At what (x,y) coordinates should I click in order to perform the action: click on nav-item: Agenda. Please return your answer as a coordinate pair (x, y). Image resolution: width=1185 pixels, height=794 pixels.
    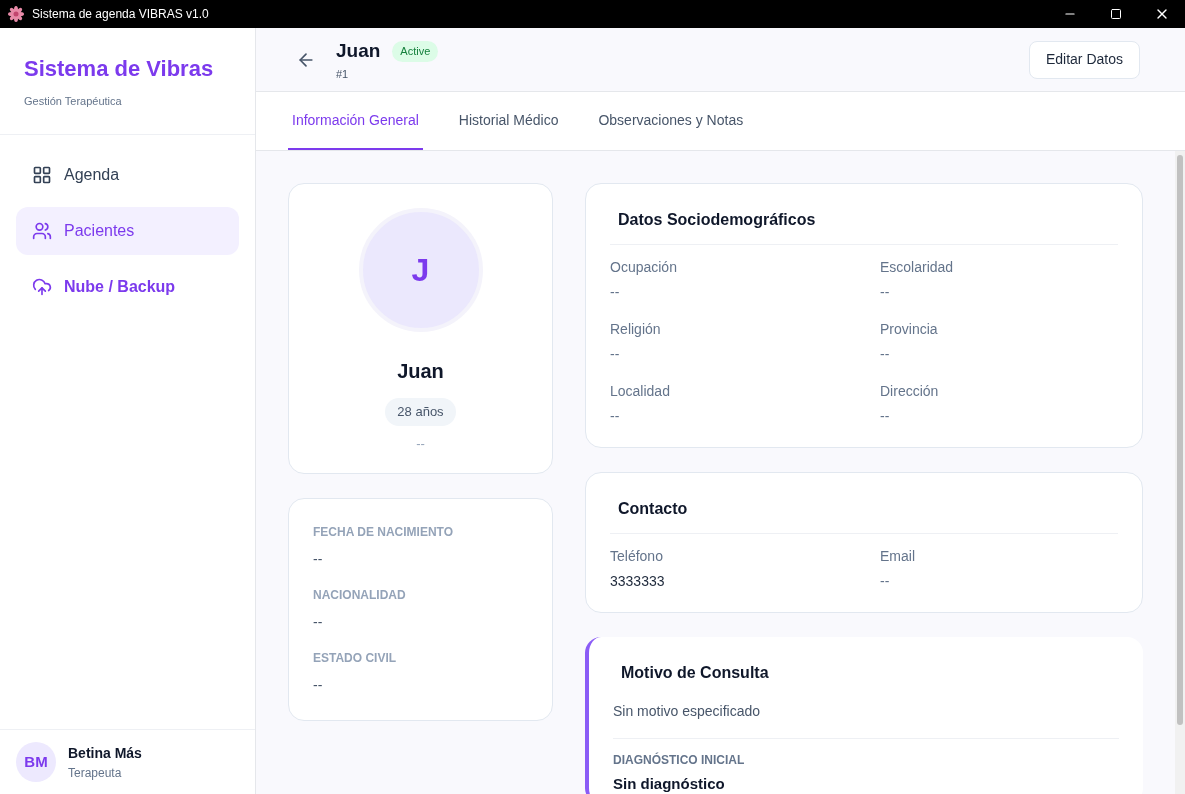
    Looking at the image, I should click on (127, 174).